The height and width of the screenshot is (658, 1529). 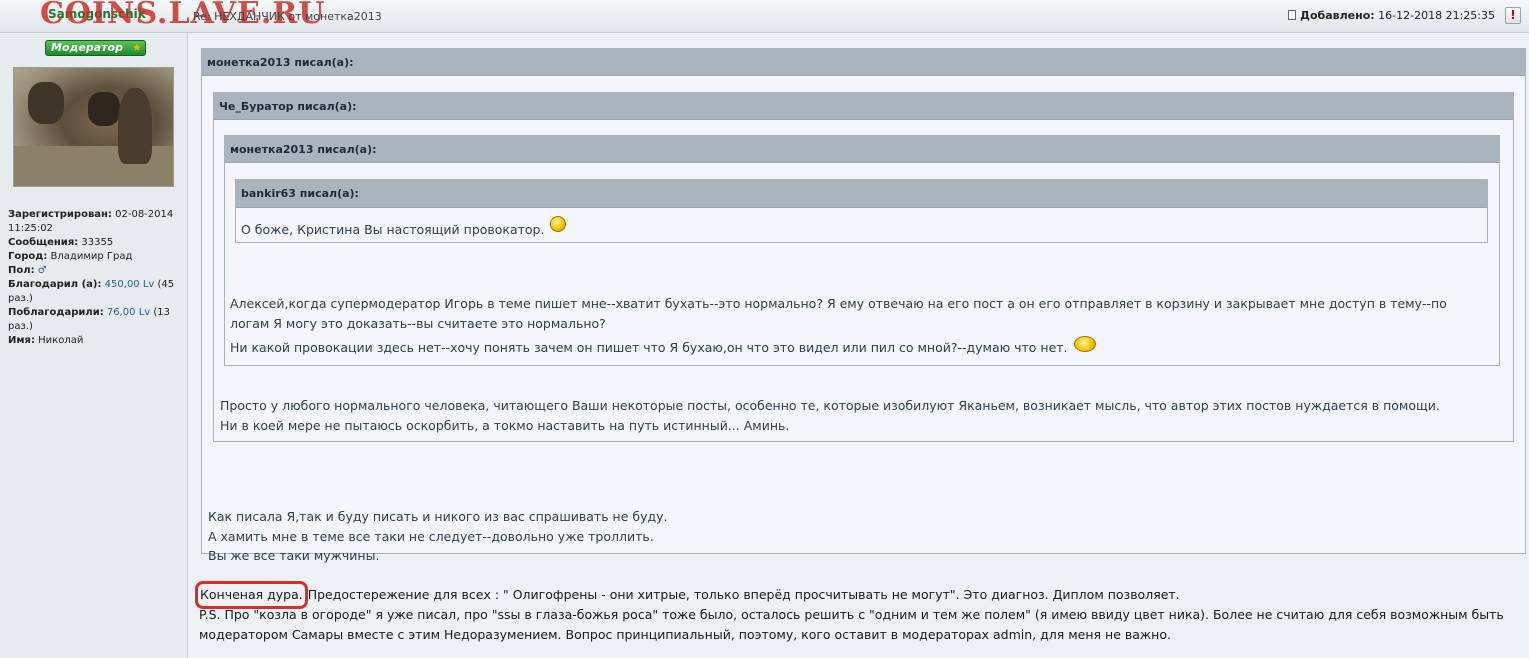 I want to click on profile-gender: Пол: ♂, so click(x=27, y=270).